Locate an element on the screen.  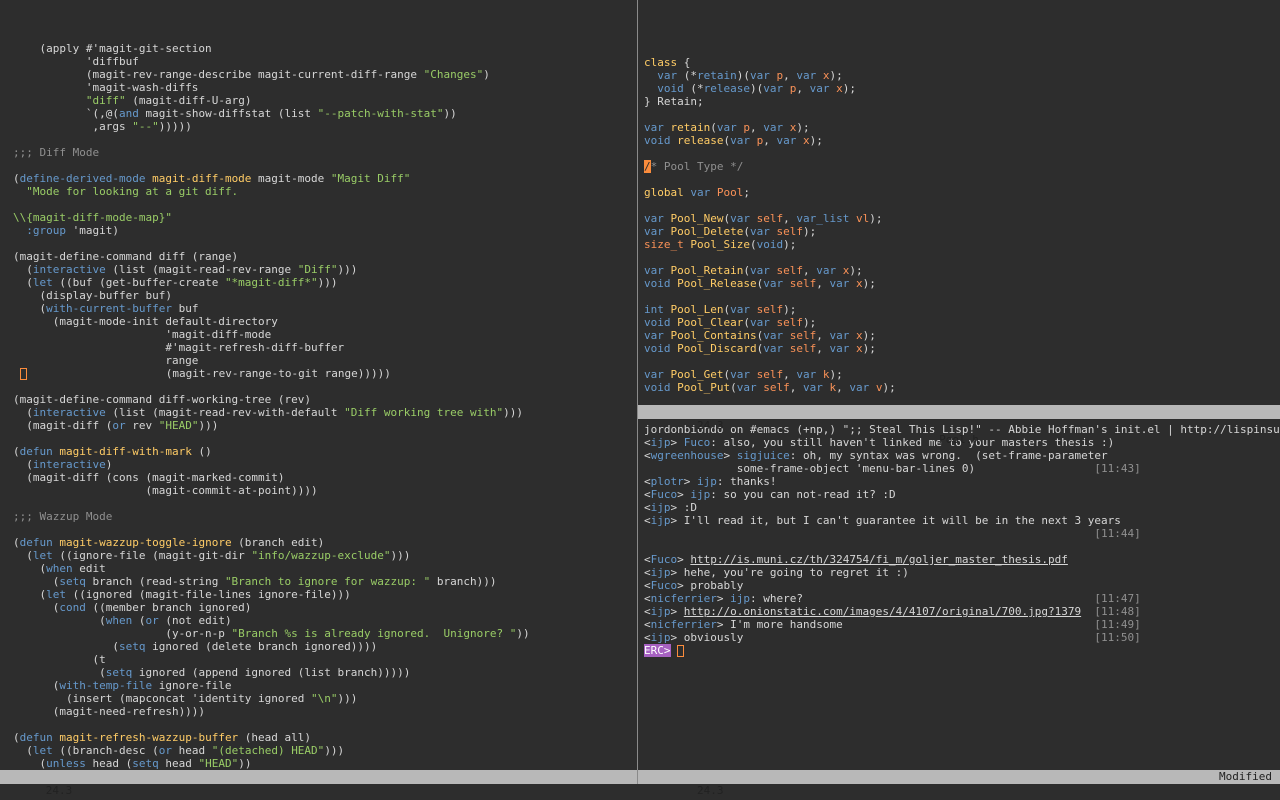
keyword: retain is located at coordinates (717, 75).